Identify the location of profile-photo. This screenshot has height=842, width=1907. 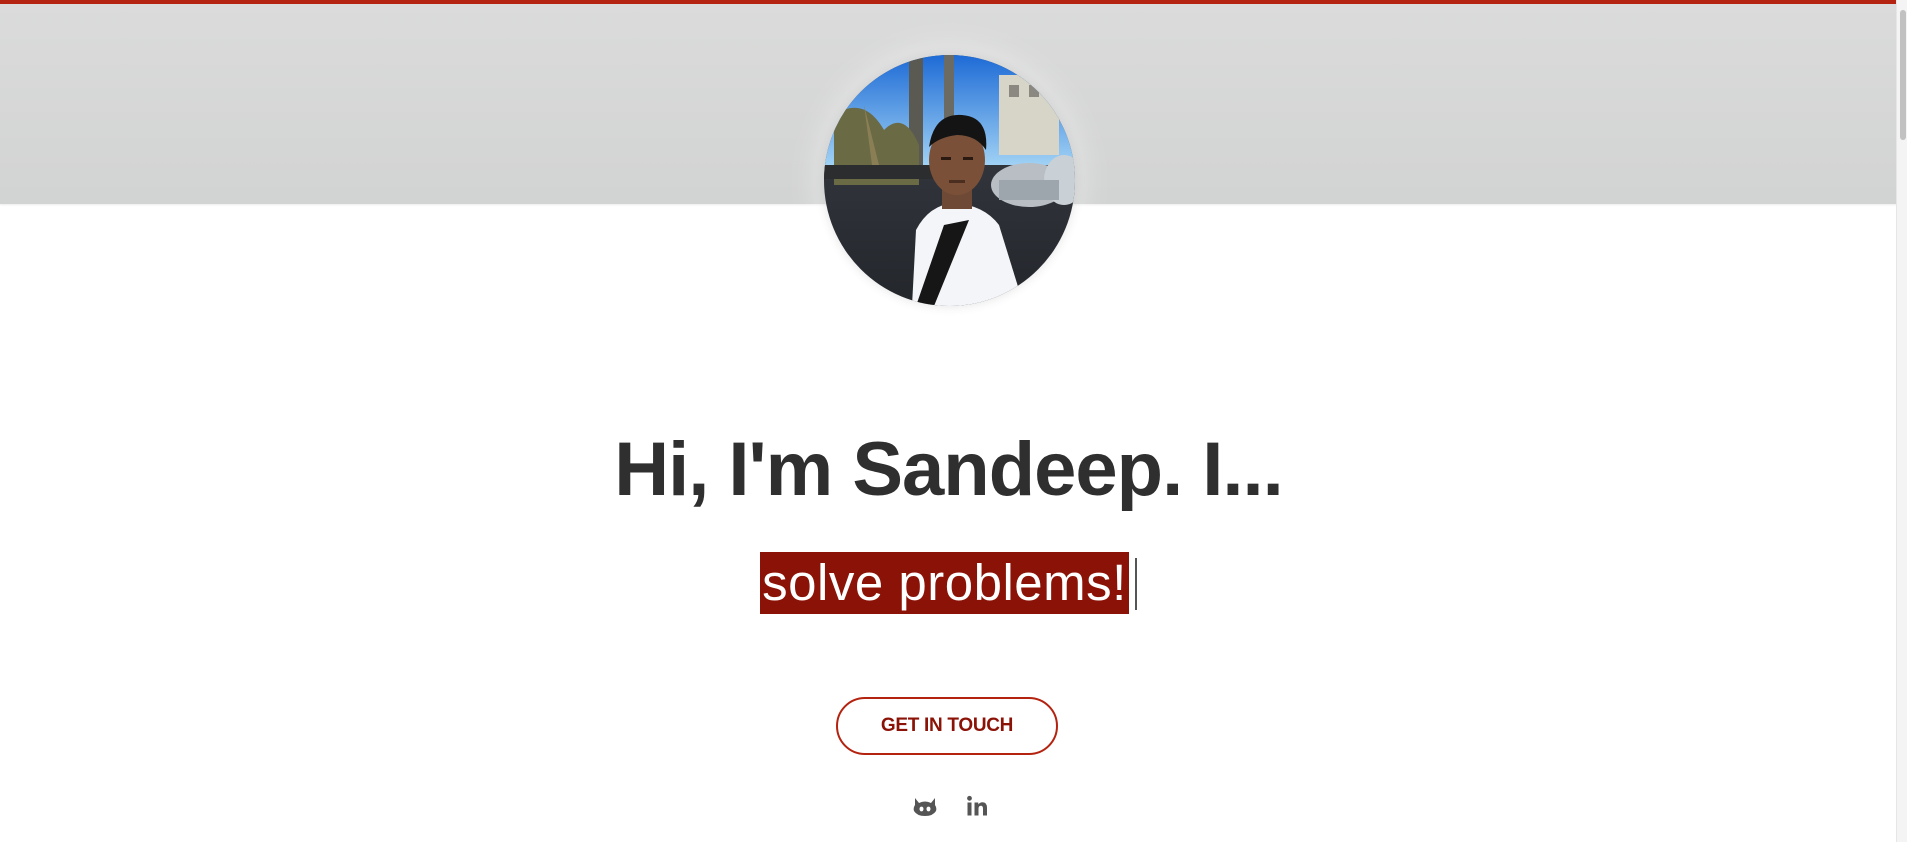
(949, 180).